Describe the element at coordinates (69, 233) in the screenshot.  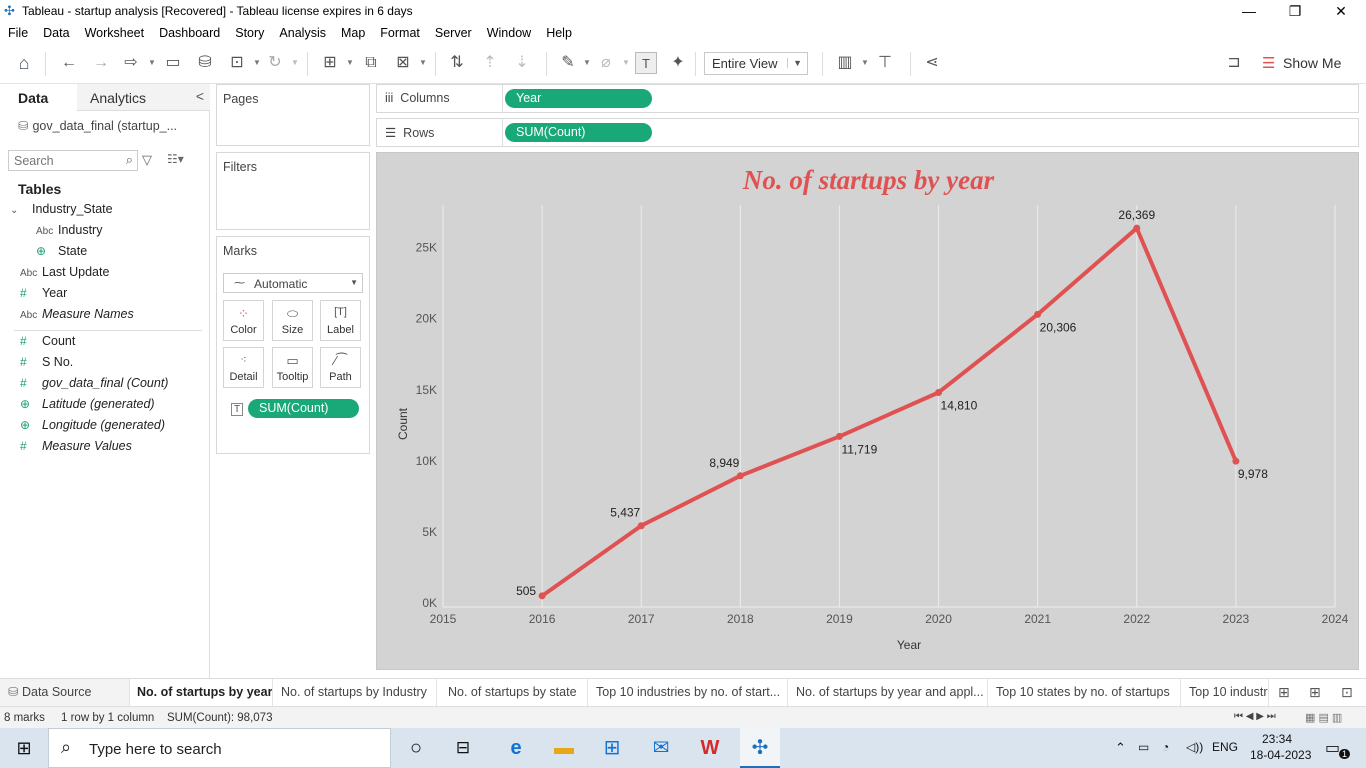
I see `field-item: Abc Industry` at that location.